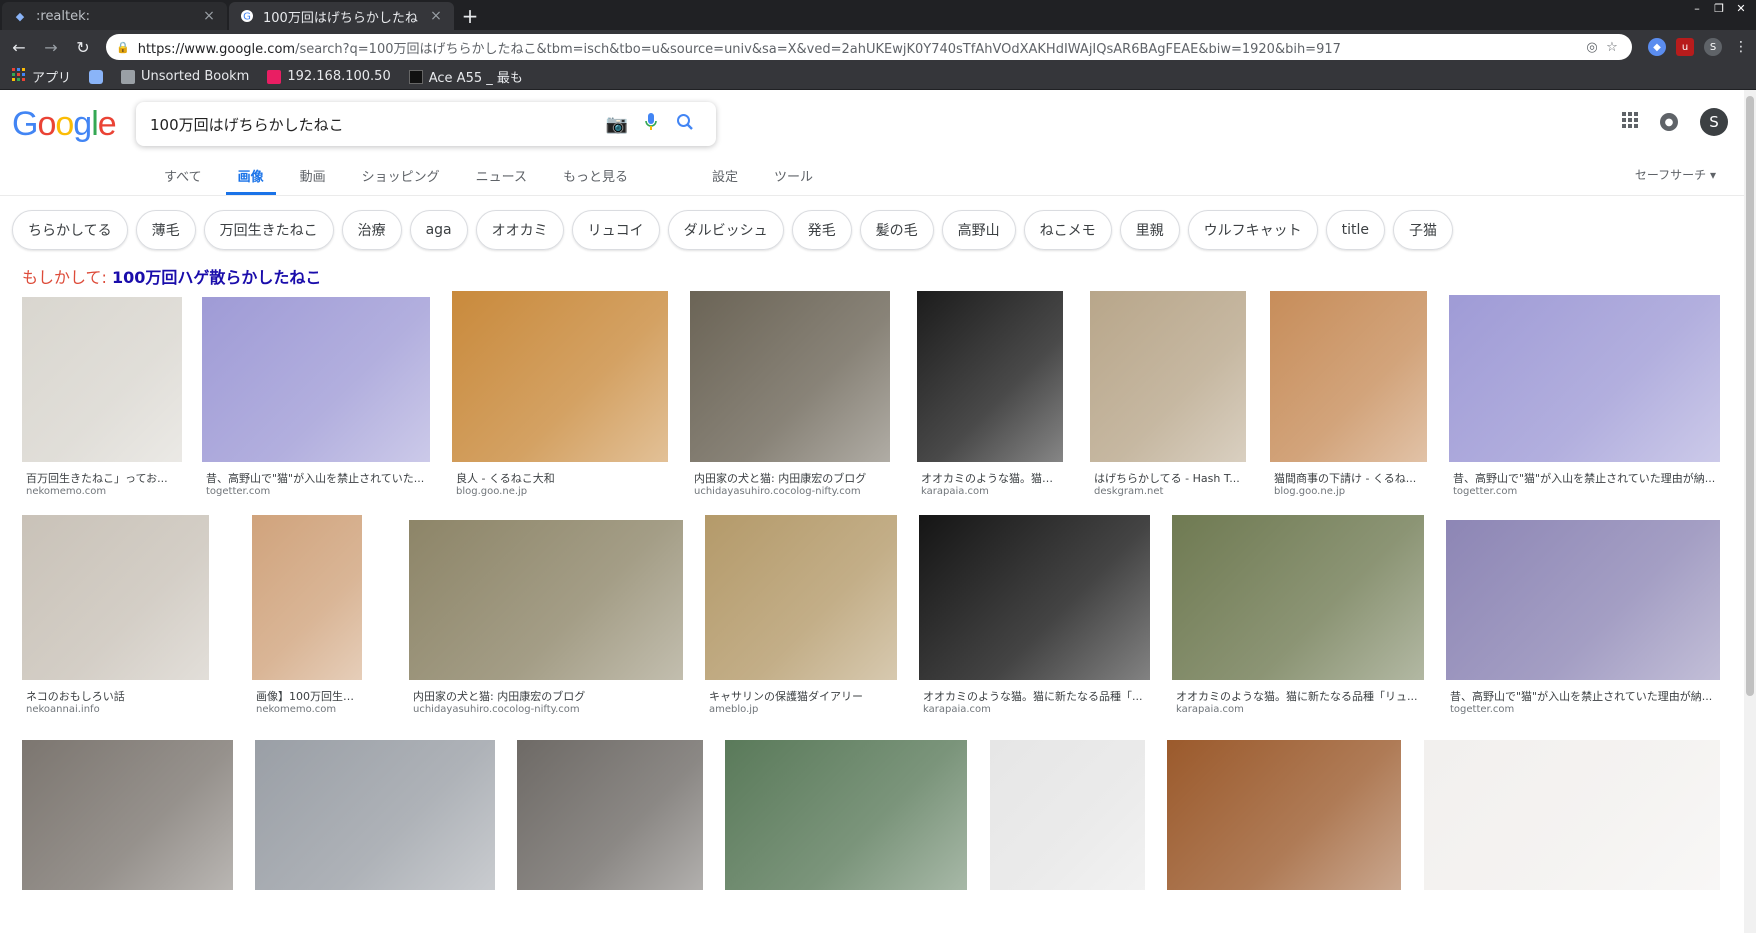  I want to click on bookmark-unsorted: Unsorted Bookm, so click(185, 76).